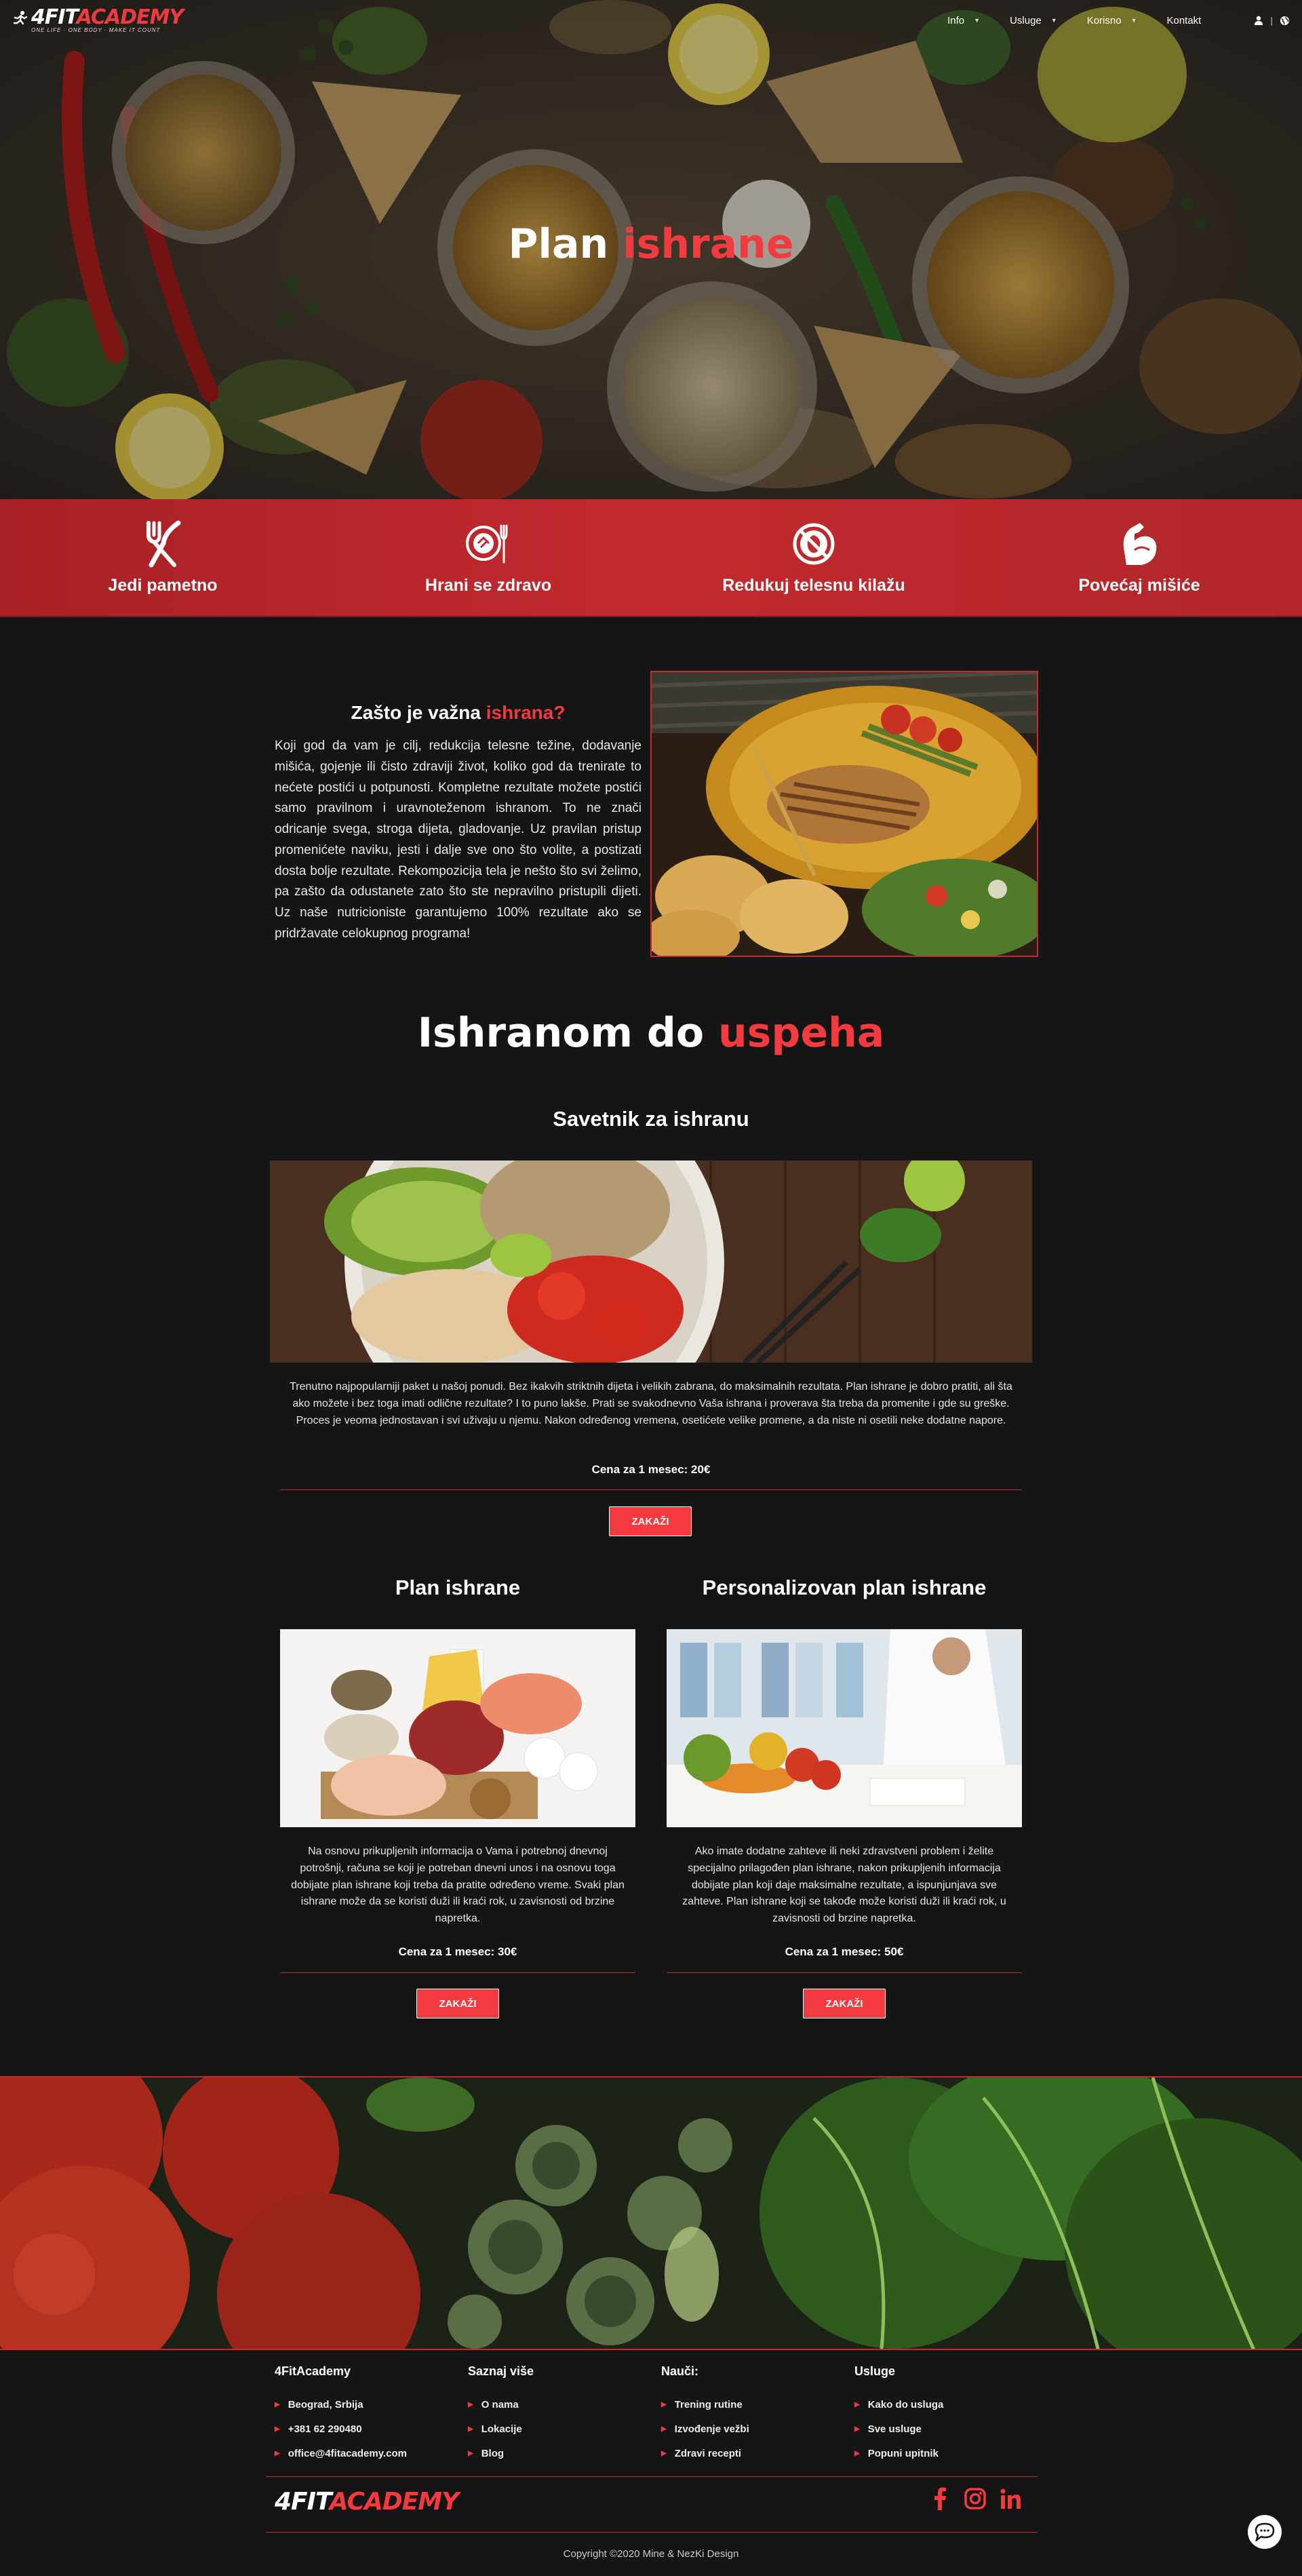 This screenshot has width=1302, height=2576. I want to click on nutritionist-image, so click(844, 1728).